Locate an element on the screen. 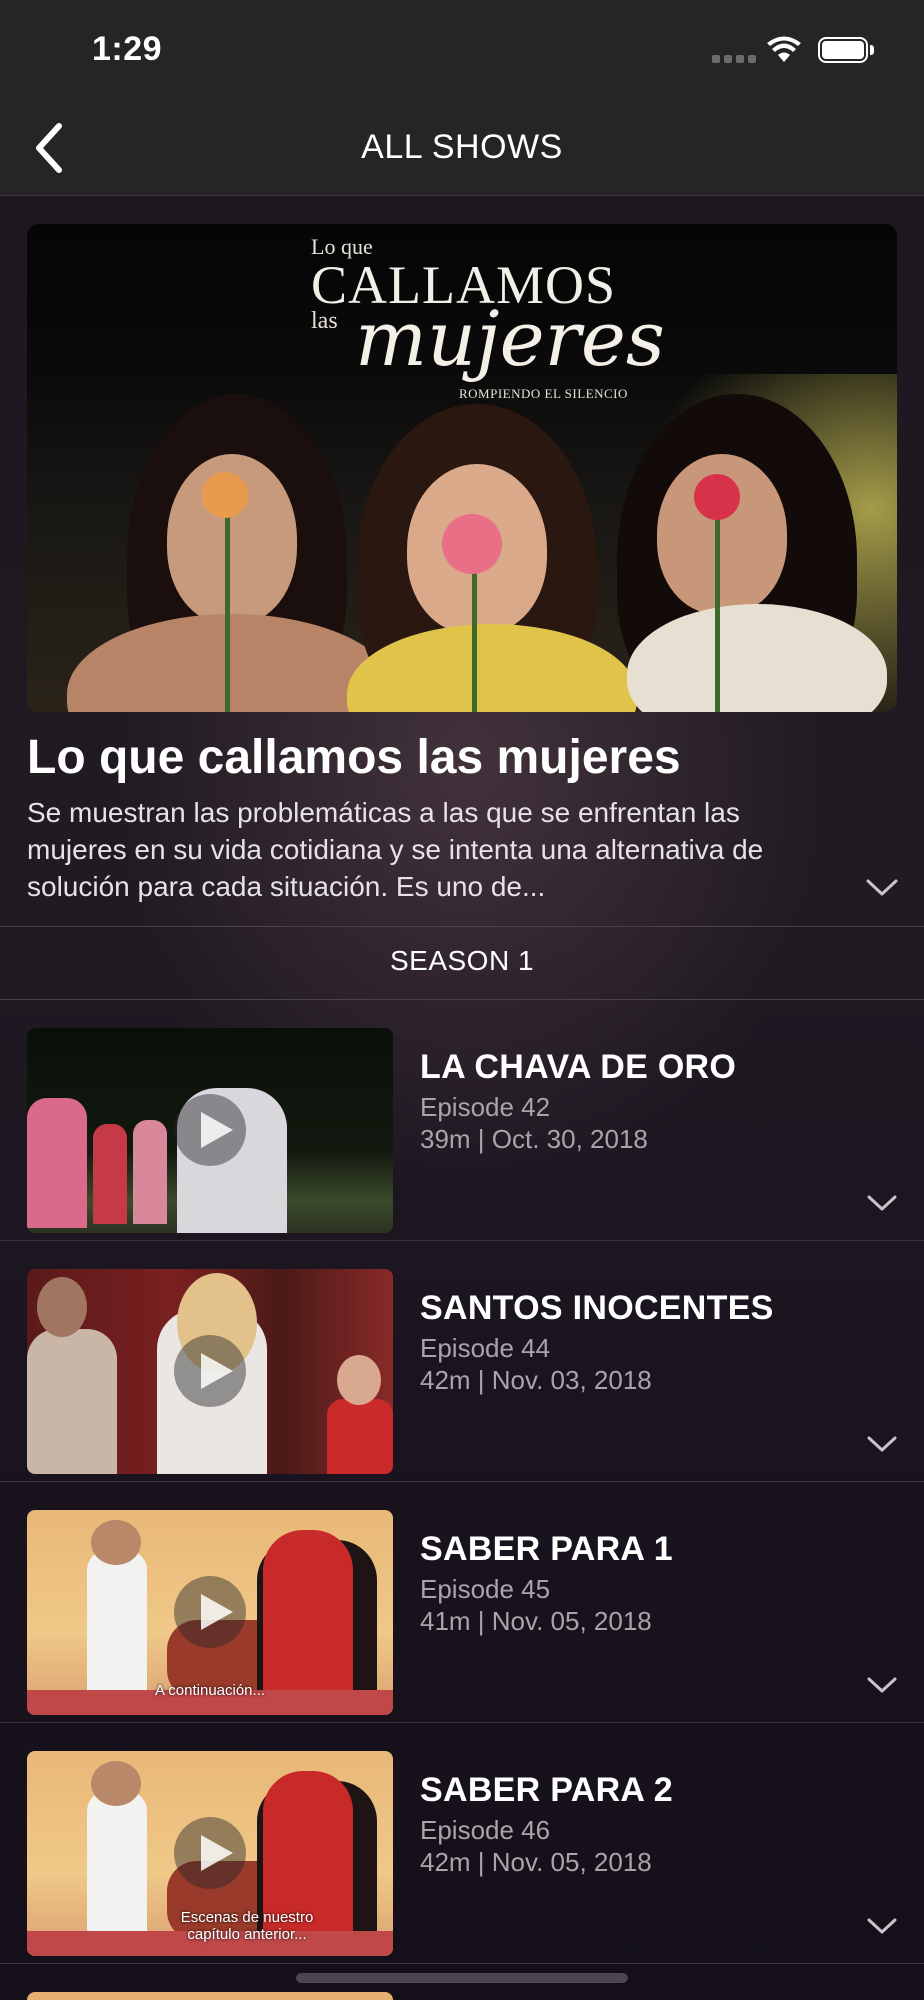 Image resolution: width=924 pixels, height=2000 pixels. show-title: Lo que callamos las mujeres is located at coordinates (354, 757).